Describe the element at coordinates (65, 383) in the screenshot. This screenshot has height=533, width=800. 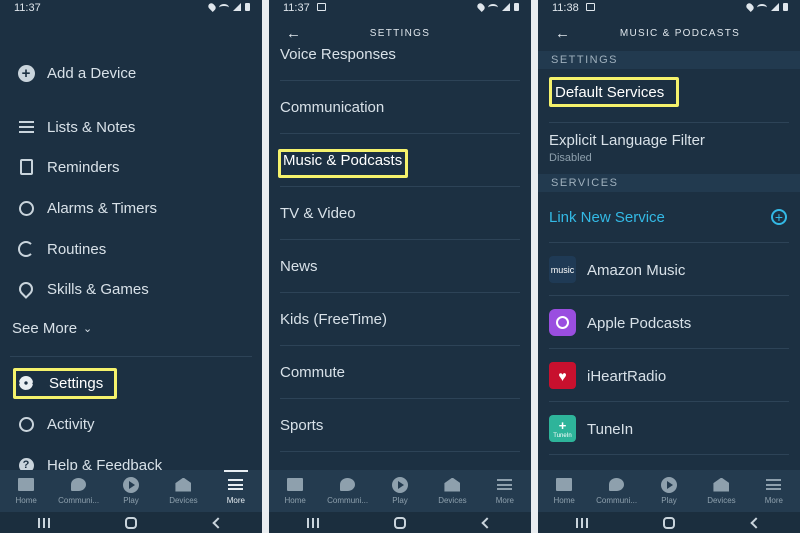
I see `highlight-box-settings` at that location.